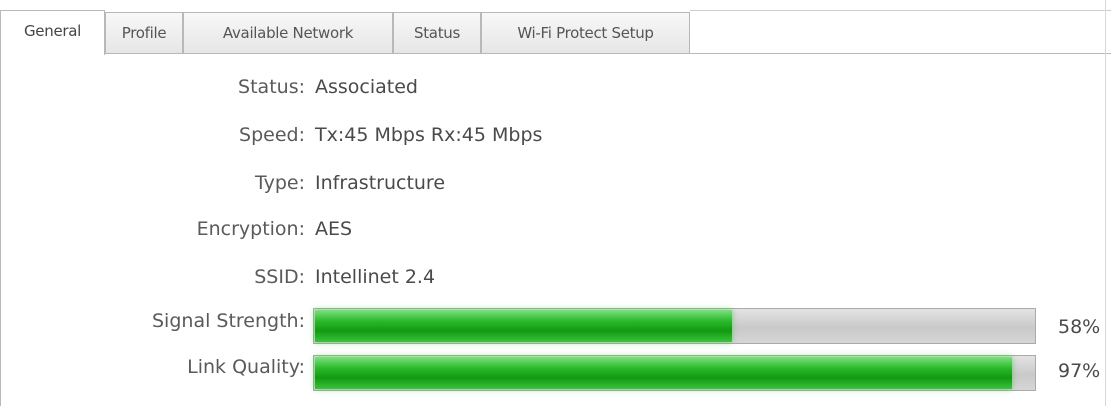 The image size is (1111, 406). I want to click on ssid-label: SSID:, so click(279, 277).